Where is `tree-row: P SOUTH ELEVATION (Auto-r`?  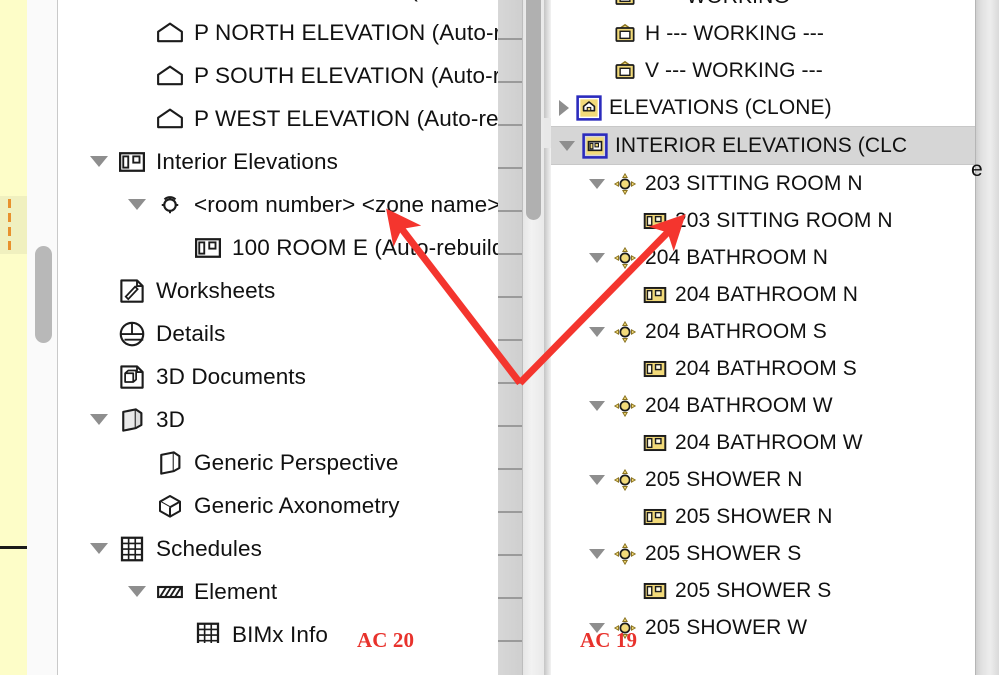
tree-row: P SOUTH ELEVATION (Auto-r is located at coordinates (278, 75).